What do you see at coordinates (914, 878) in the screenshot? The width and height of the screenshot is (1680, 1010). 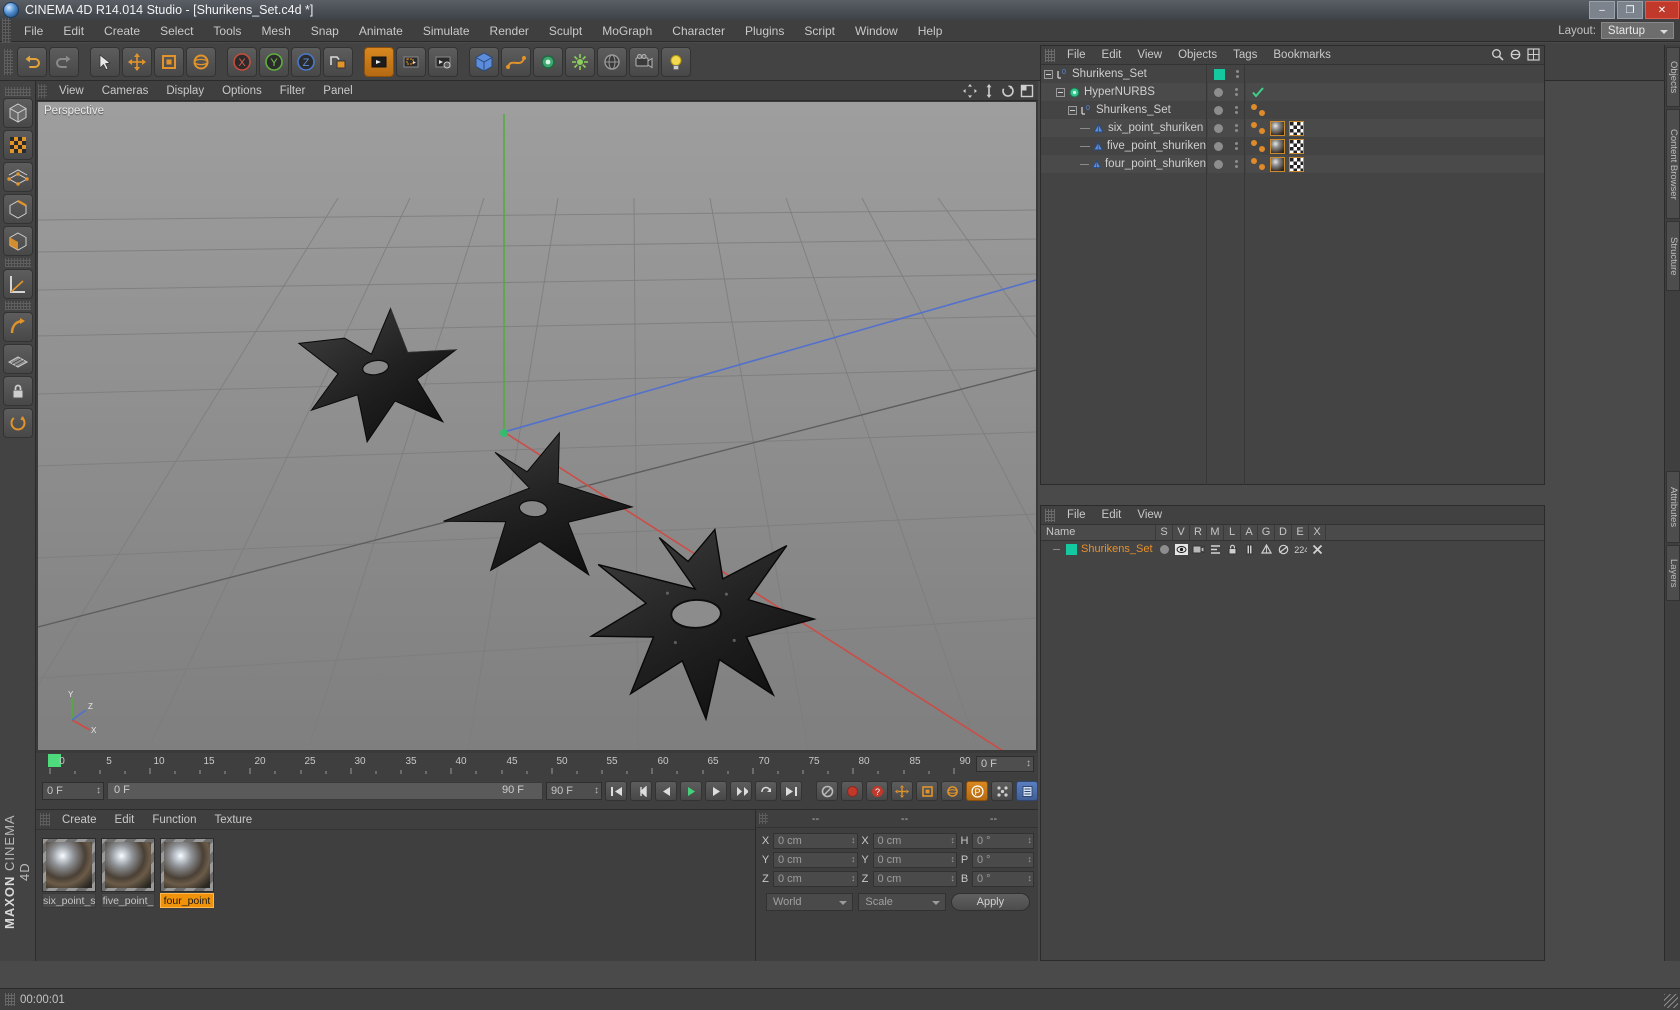 I see `size-z-field: 0 cm` at bounding box center [914, 878].